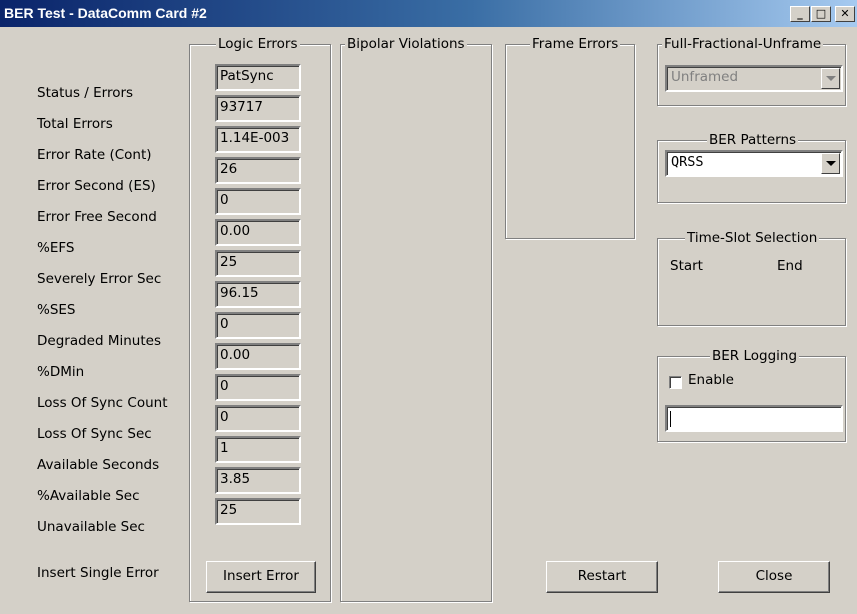 This screenshot has height=614, width=857. I want to click on row-label-available-percent: %Available Sec, so click(88, 496).